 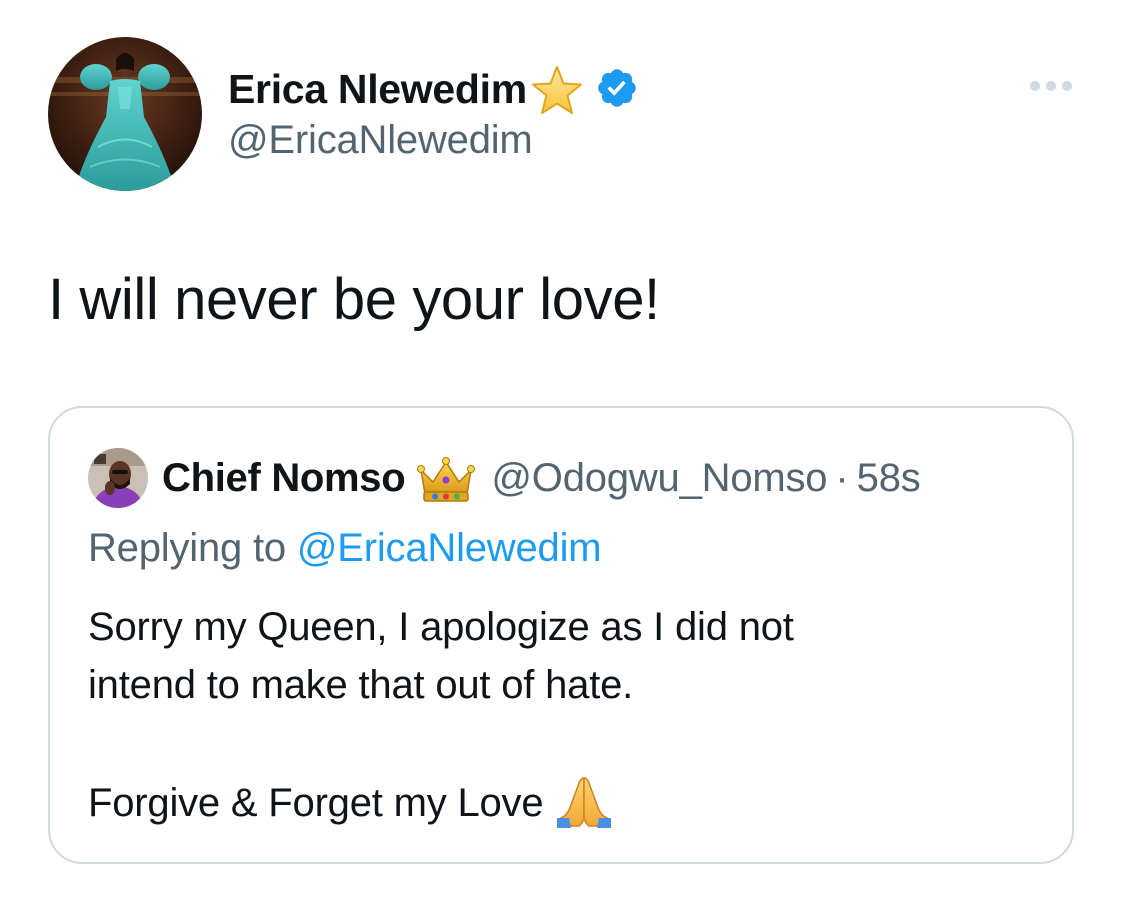 What do you see at coordinates (617, 88) in the screenshot?
I see `verified-badge-icon` at bounding box center [617, 88].